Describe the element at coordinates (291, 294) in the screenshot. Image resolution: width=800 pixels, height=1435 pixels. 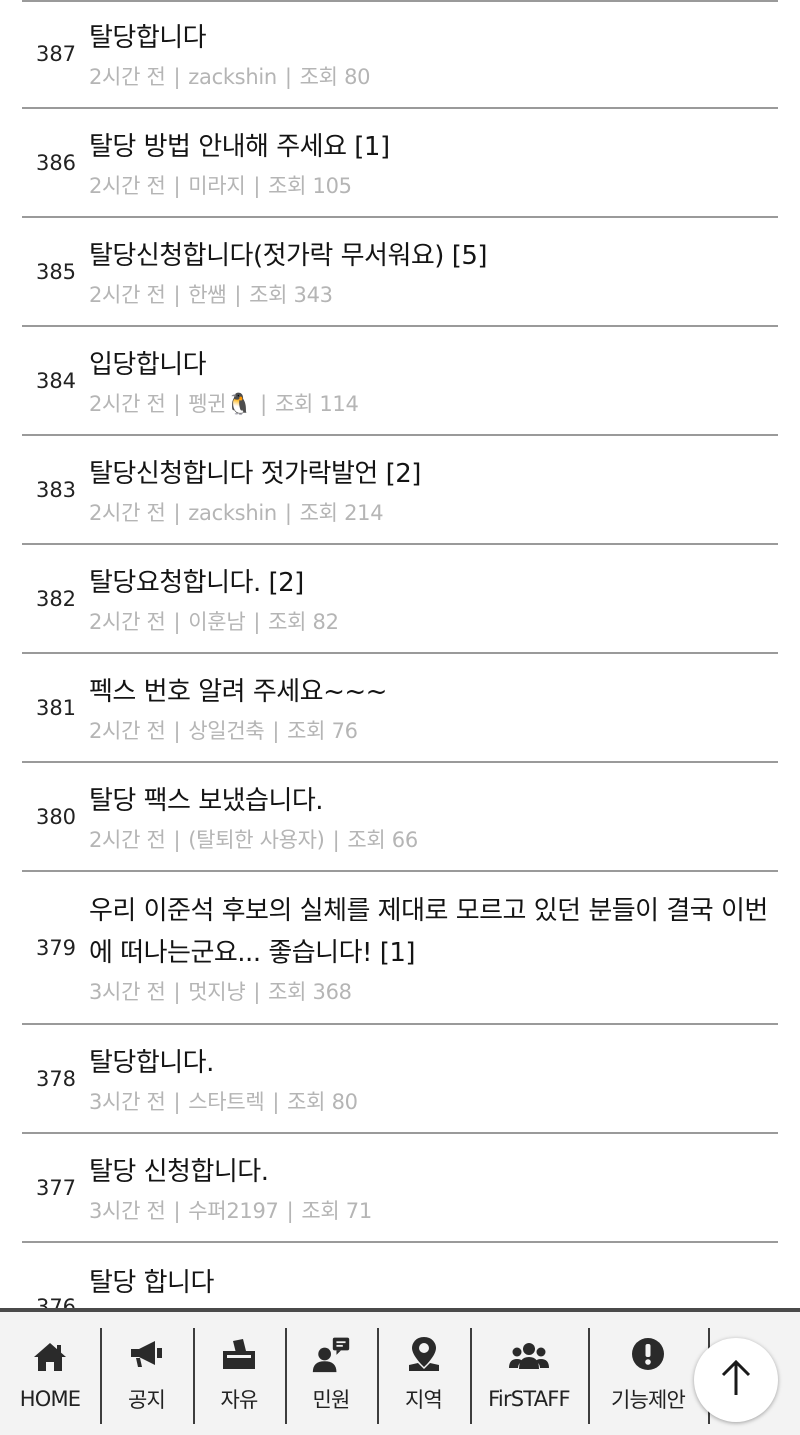
I see `post-views: 조회 343` at that location.